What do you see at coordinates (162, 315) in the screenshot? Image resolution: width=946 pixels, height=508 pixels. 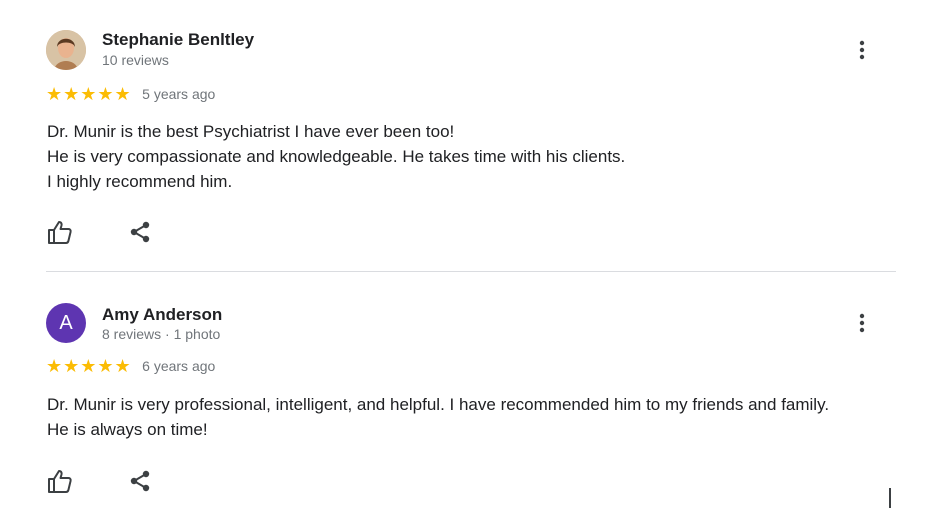 I see `reviewer-name: Amy Anderson` at bounding box center [162, 315].